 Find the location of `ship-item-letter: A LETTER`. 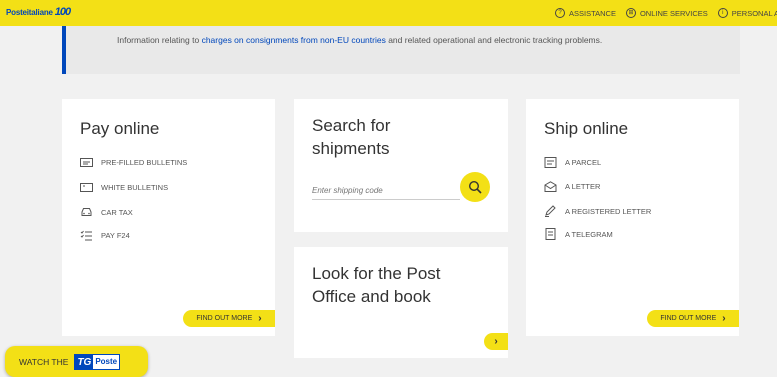

ship-item-letter: A LETTER is located at coordinates (572, 186).